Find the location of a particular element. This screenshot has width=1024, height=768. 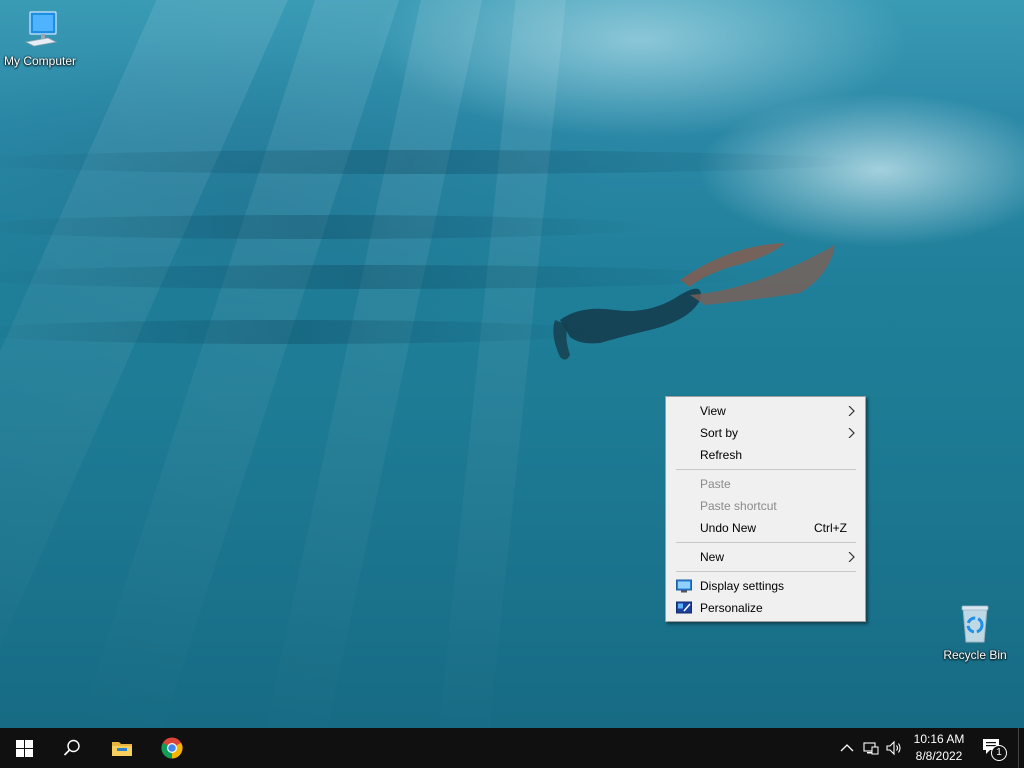

file-explorer-icon is located at coordinates (122, 749).